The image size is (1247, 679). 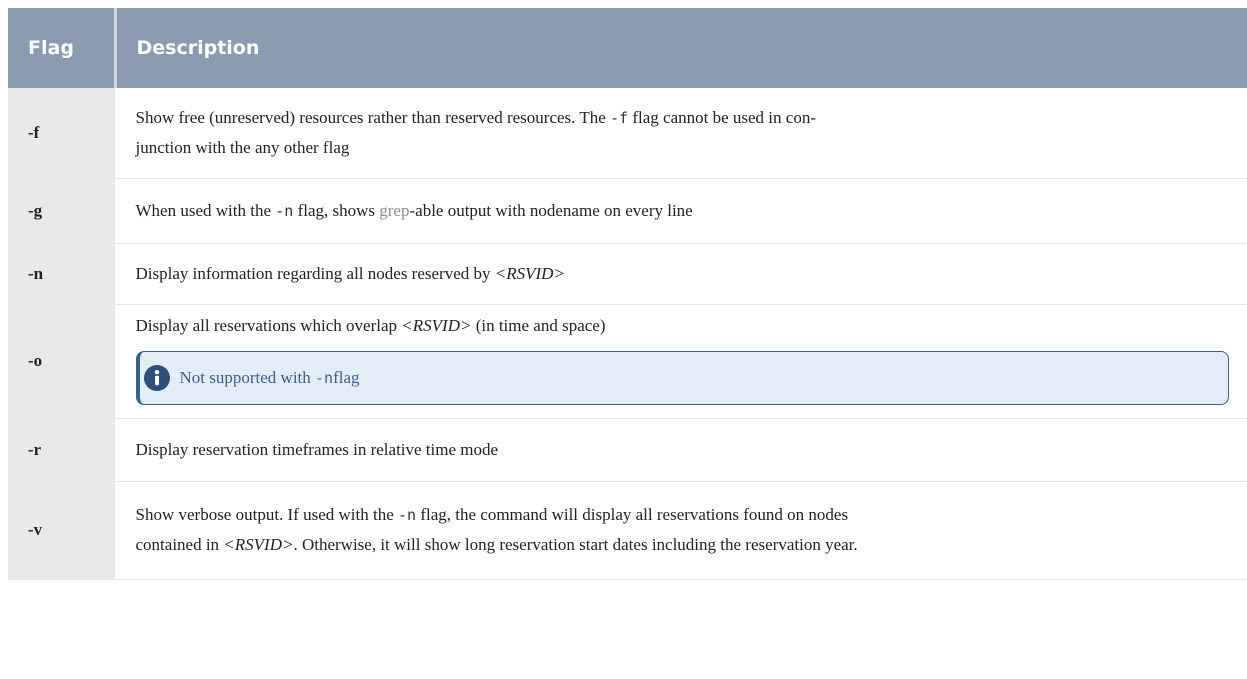 I want to click on description-text: Show verbose output. If used with the, so click(x=267, y=514).